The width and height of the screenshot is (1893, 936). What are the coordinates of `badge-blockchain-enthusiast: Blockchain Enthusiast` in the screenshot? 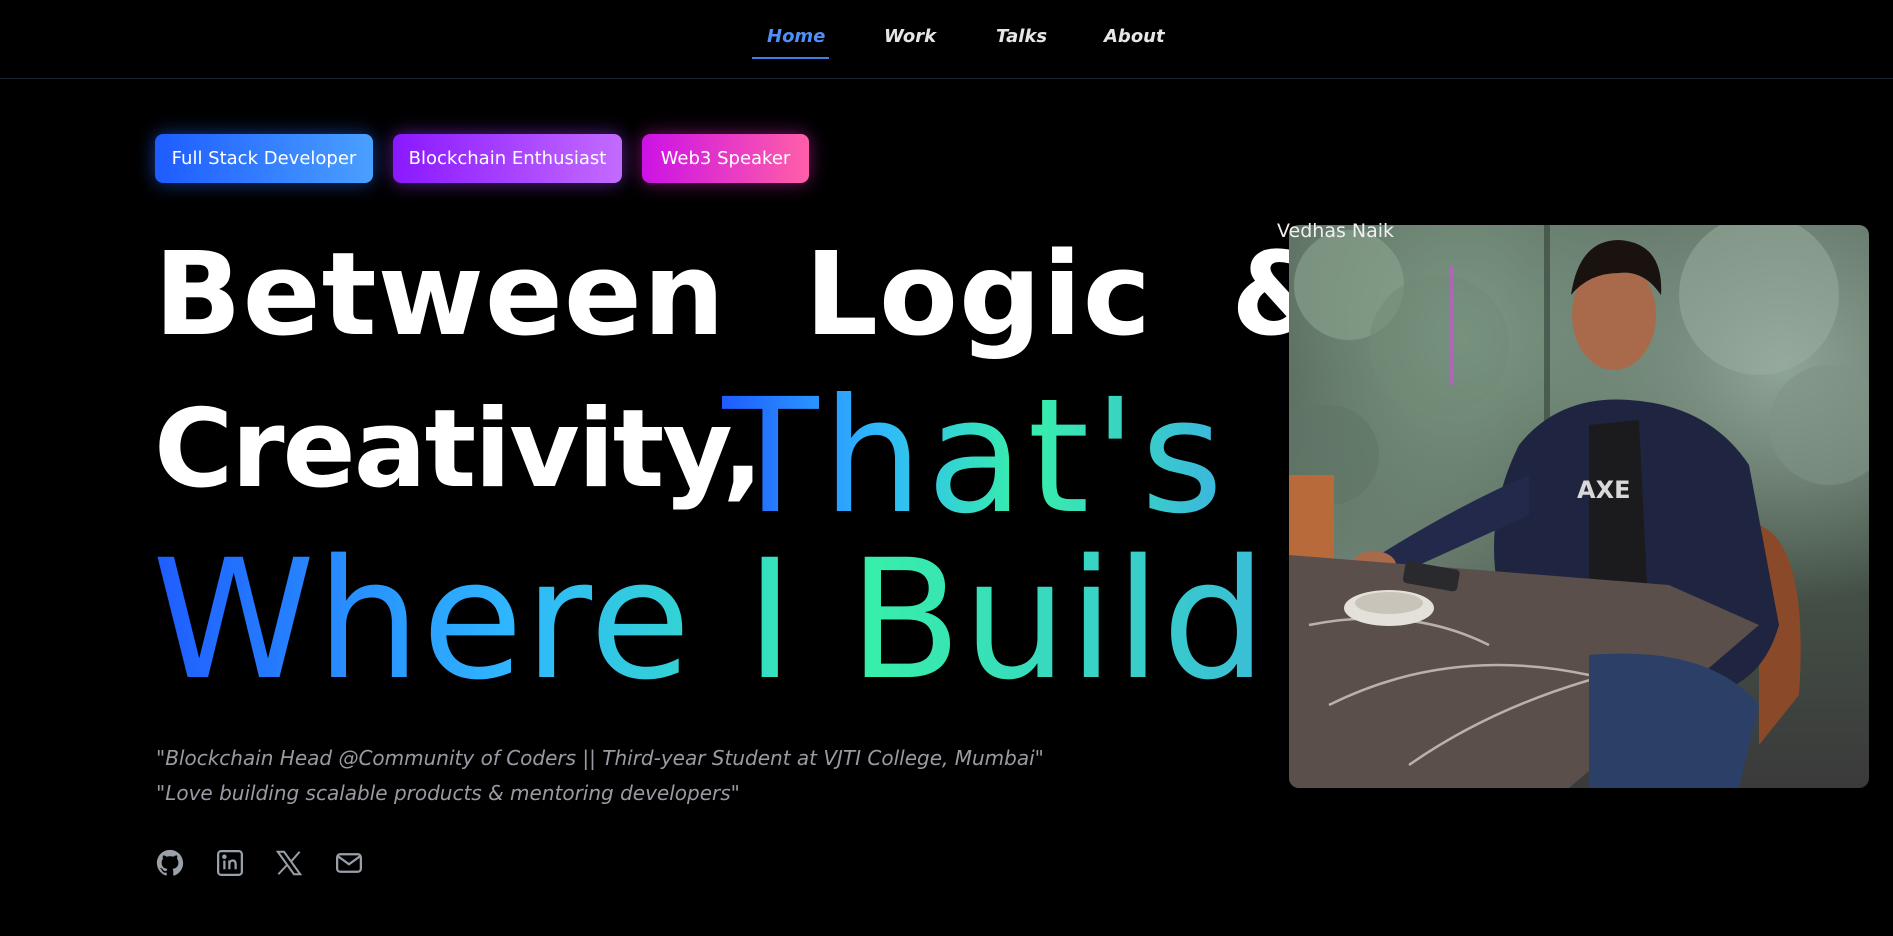 It's located at (507, 158).